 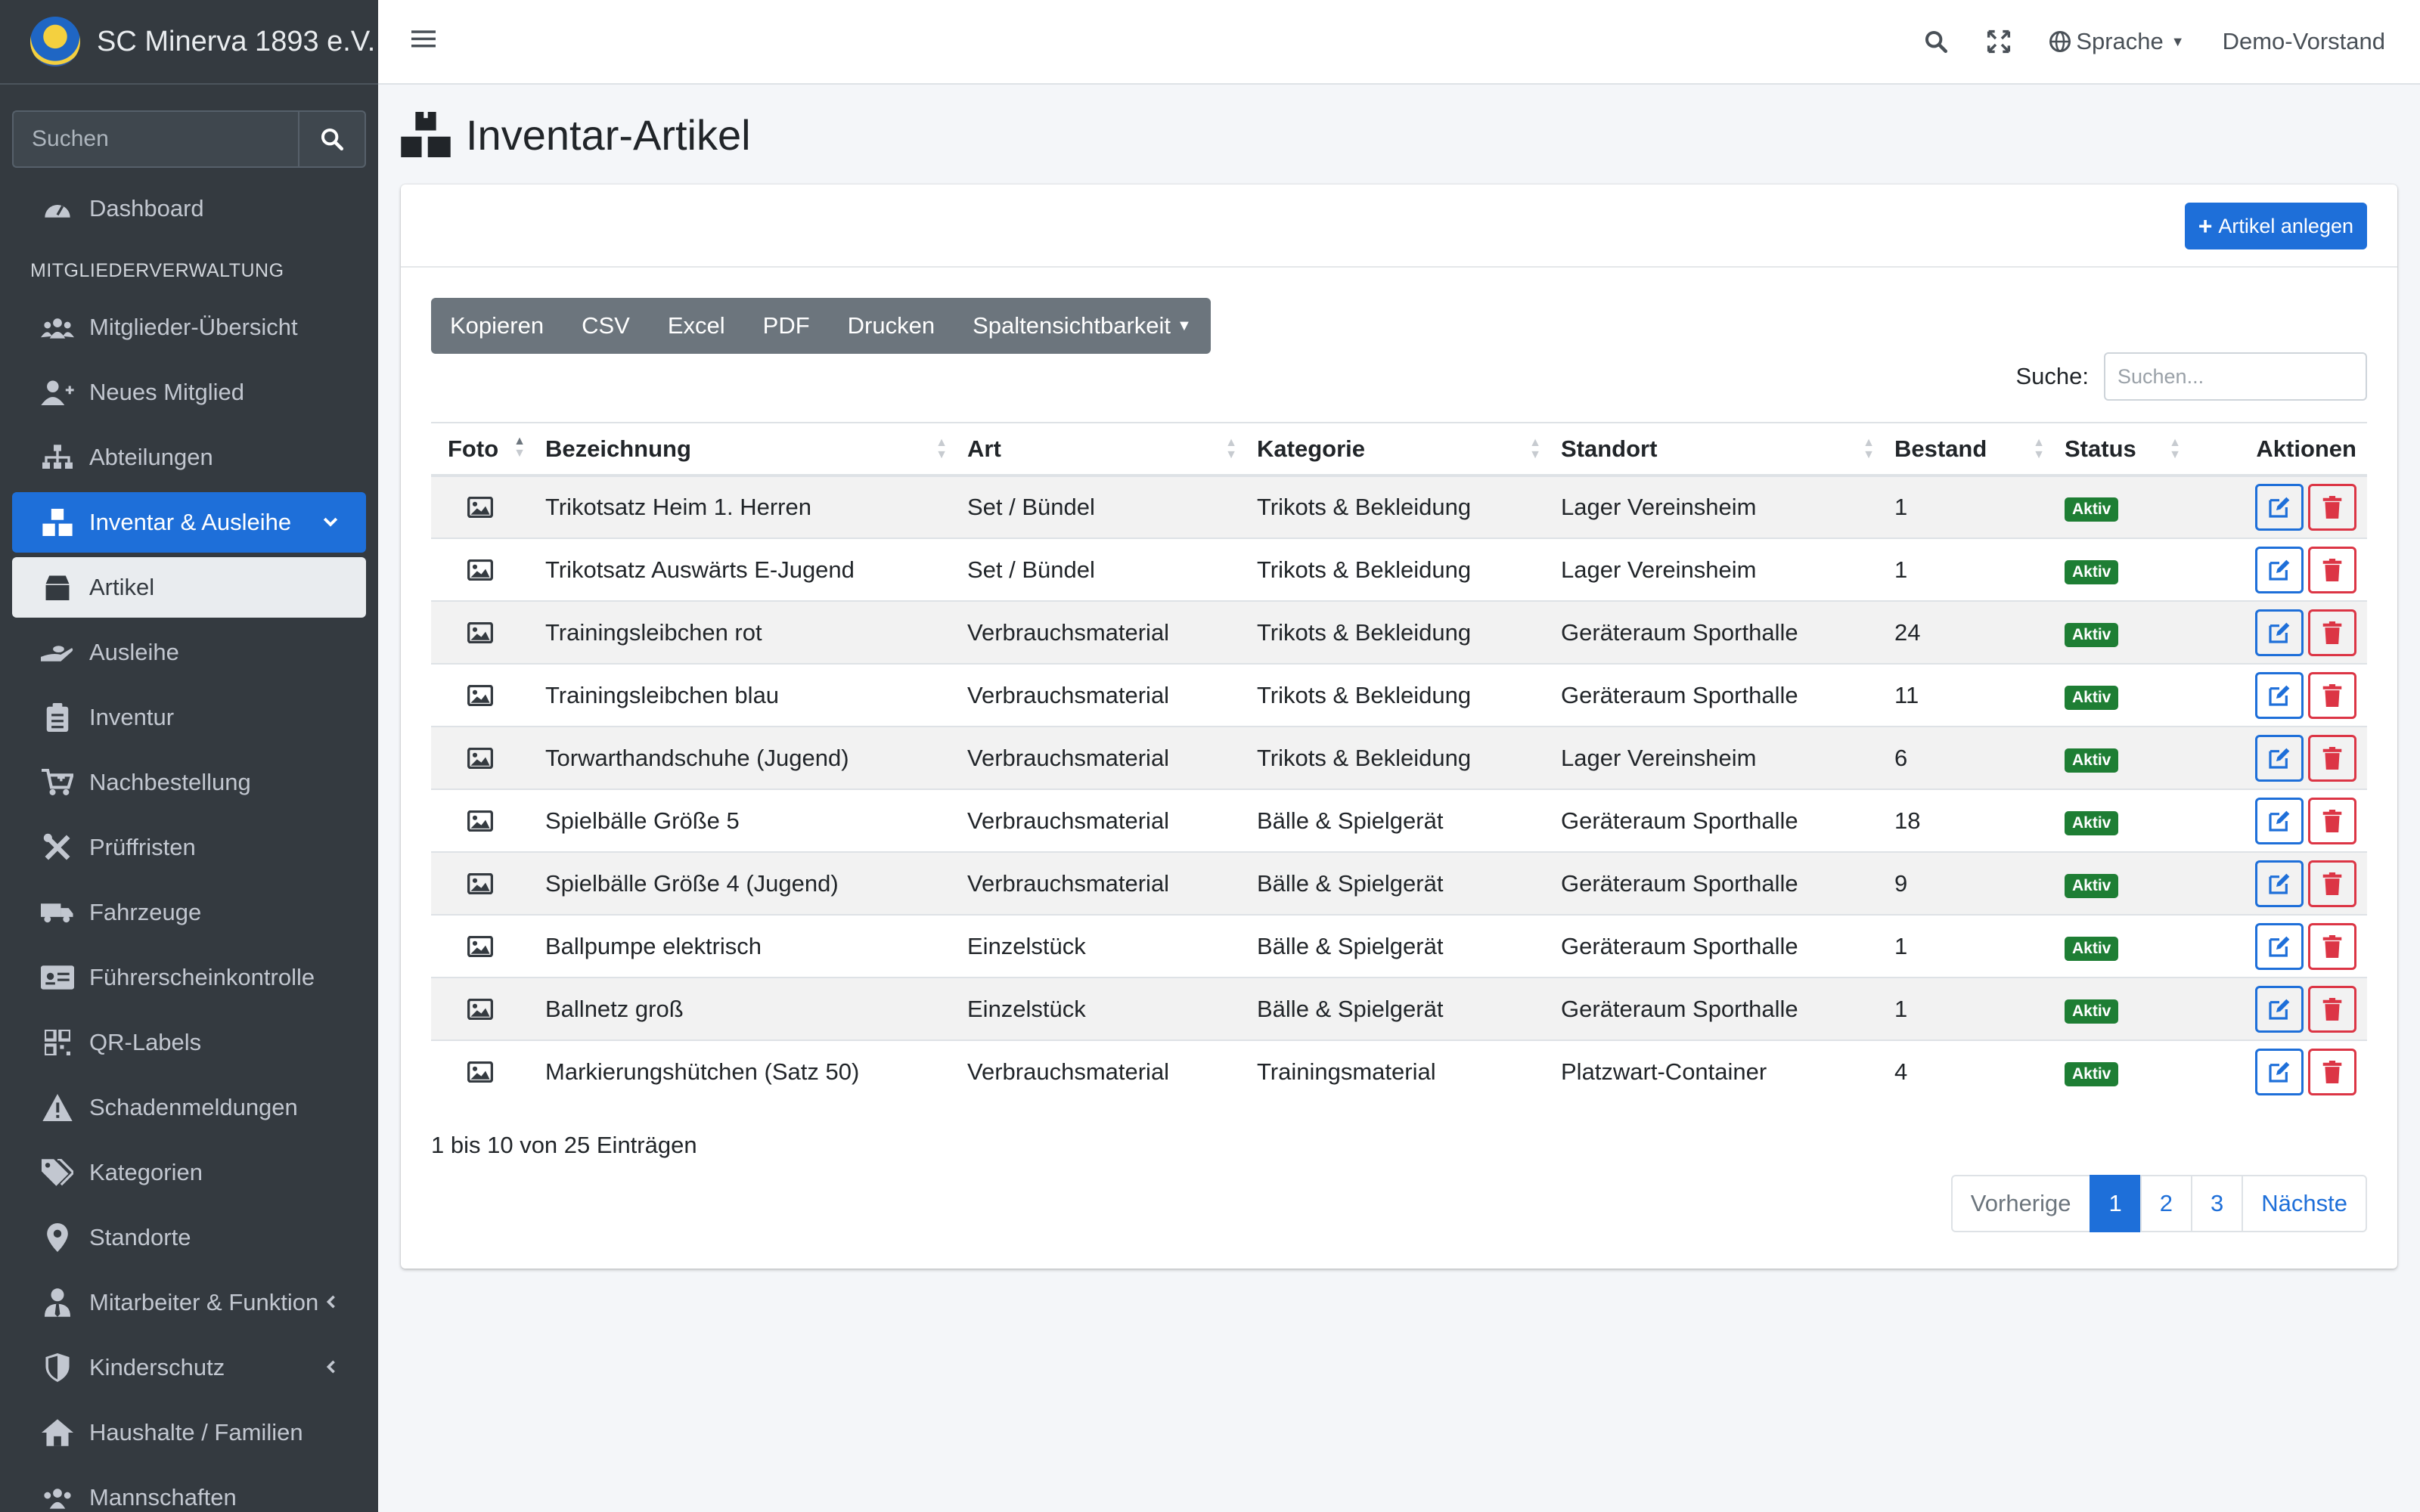 What do you see at coordinates (57, 587) in the screenshot?
I see `box-icon` at bounding box center [57, 587].